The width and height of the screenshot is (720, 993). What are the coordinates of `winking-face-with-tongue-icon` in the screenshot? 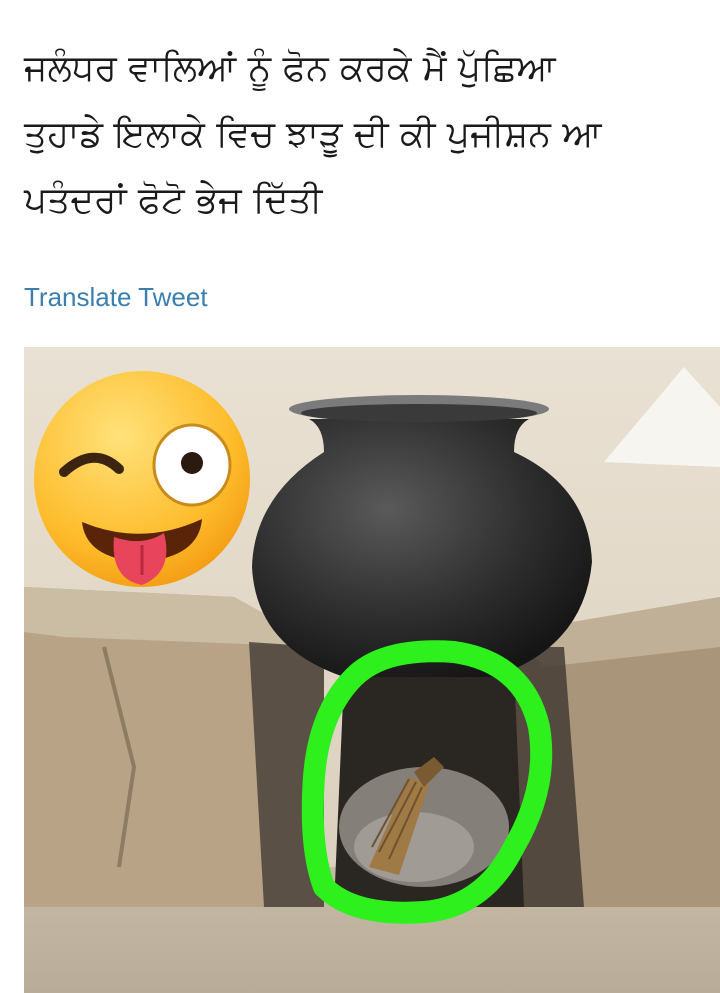 It's located at (142, 479).